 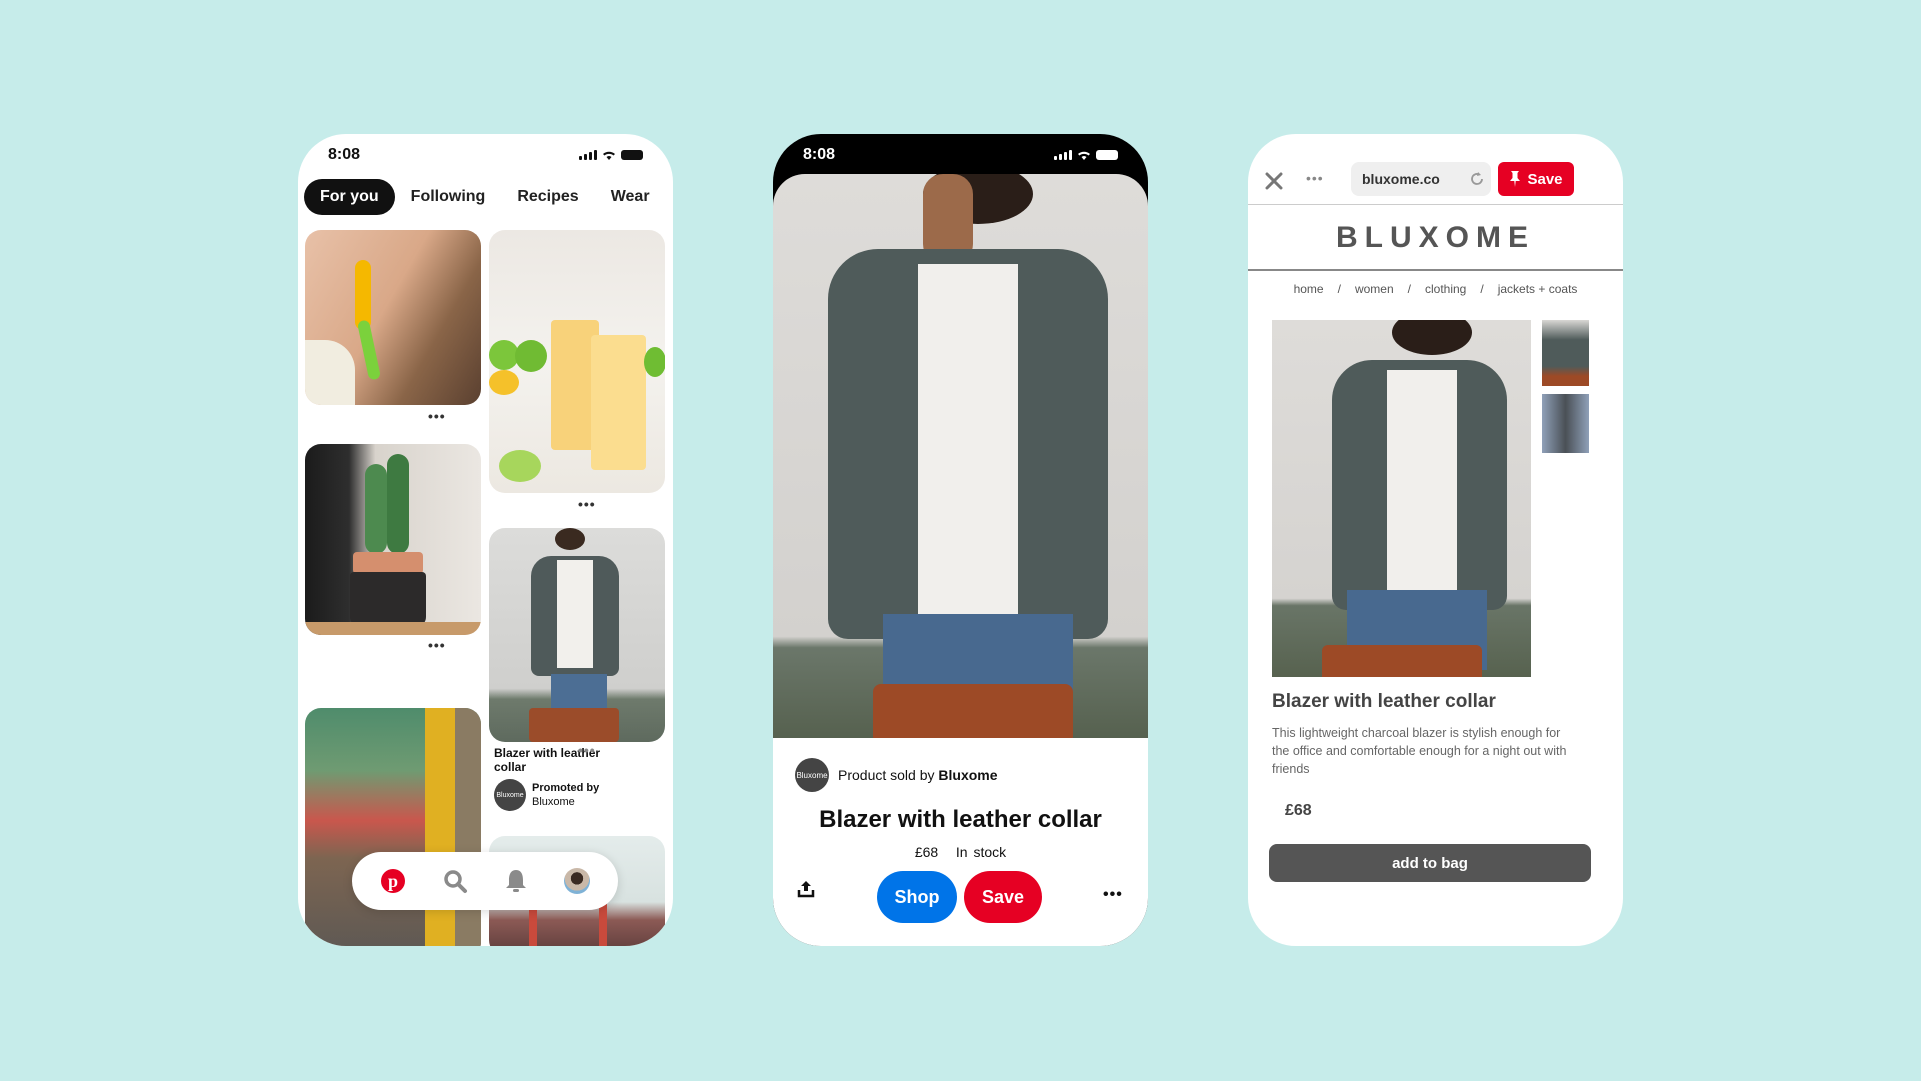 What do you see at coordinates (981, 852) in the screenshot?
I see `stock-status: In stock` at bounding box center [981, 852].